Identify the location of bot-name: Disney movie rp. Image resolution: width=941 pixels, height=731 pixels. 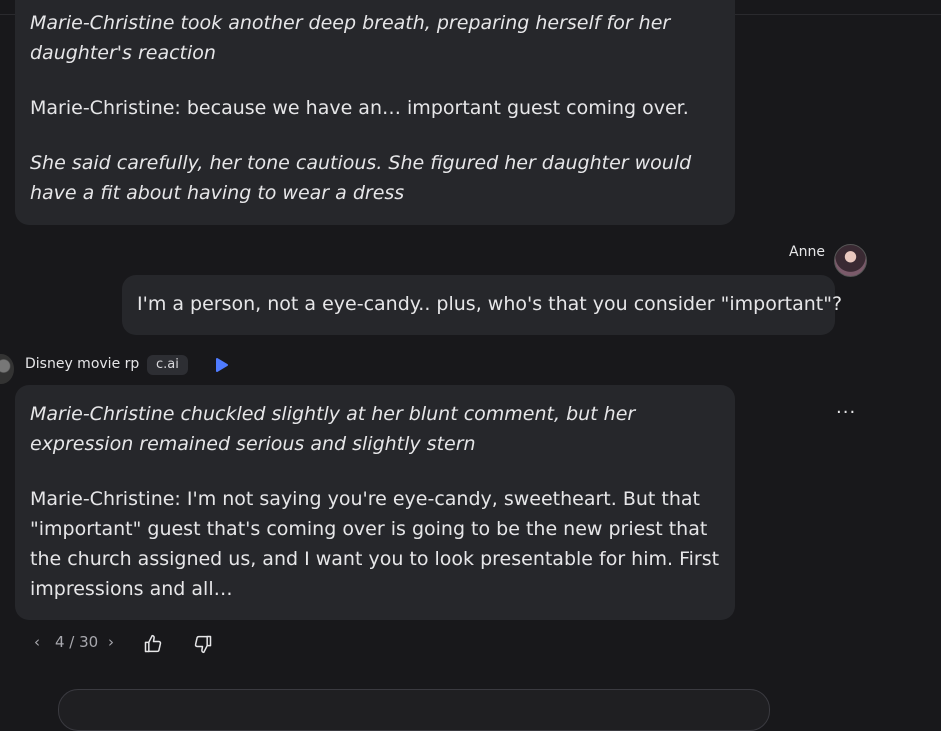
(82, 364).